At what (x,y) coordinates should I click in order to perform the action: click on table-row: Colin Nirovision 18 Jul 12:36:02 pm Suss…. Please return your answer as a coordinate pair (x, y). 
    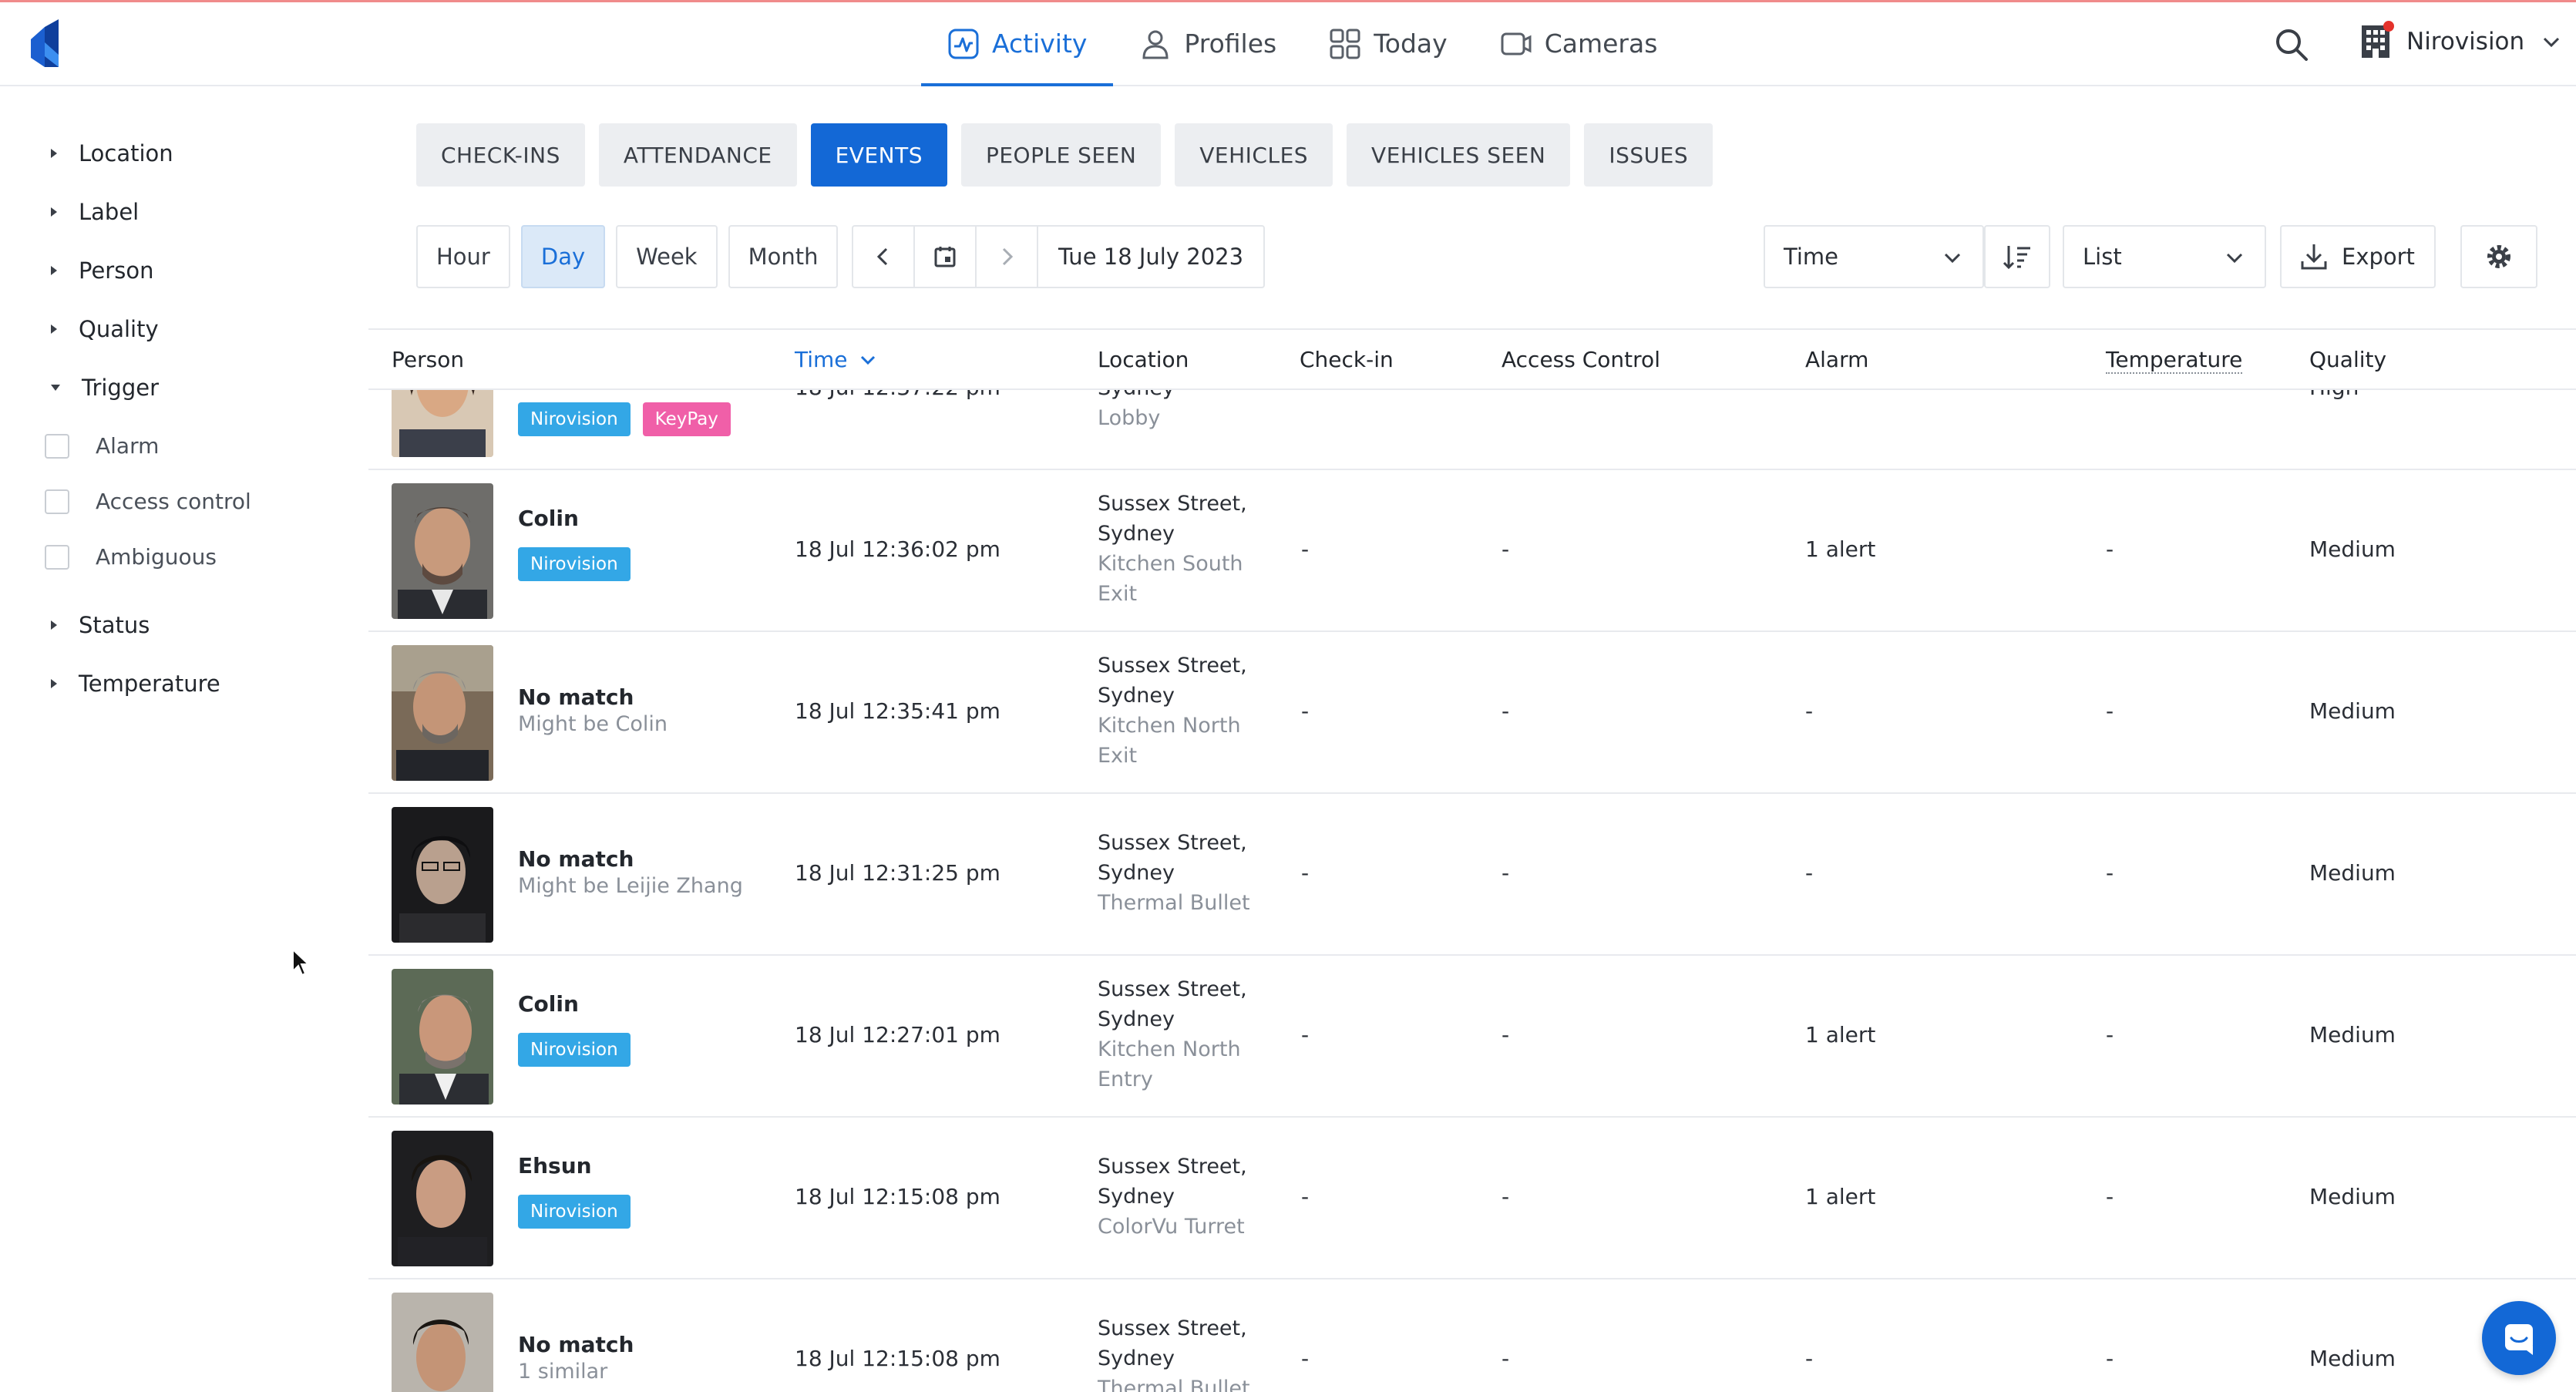
    Looking at the image, I should click on (1472, 551).